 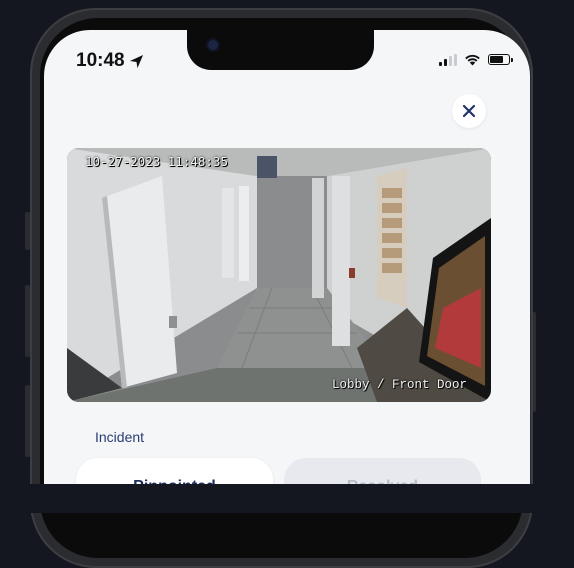 What do you see at coordinates (500, 59) in the screenshot?
I see `battery-icon` at bounding box center [500, 59].